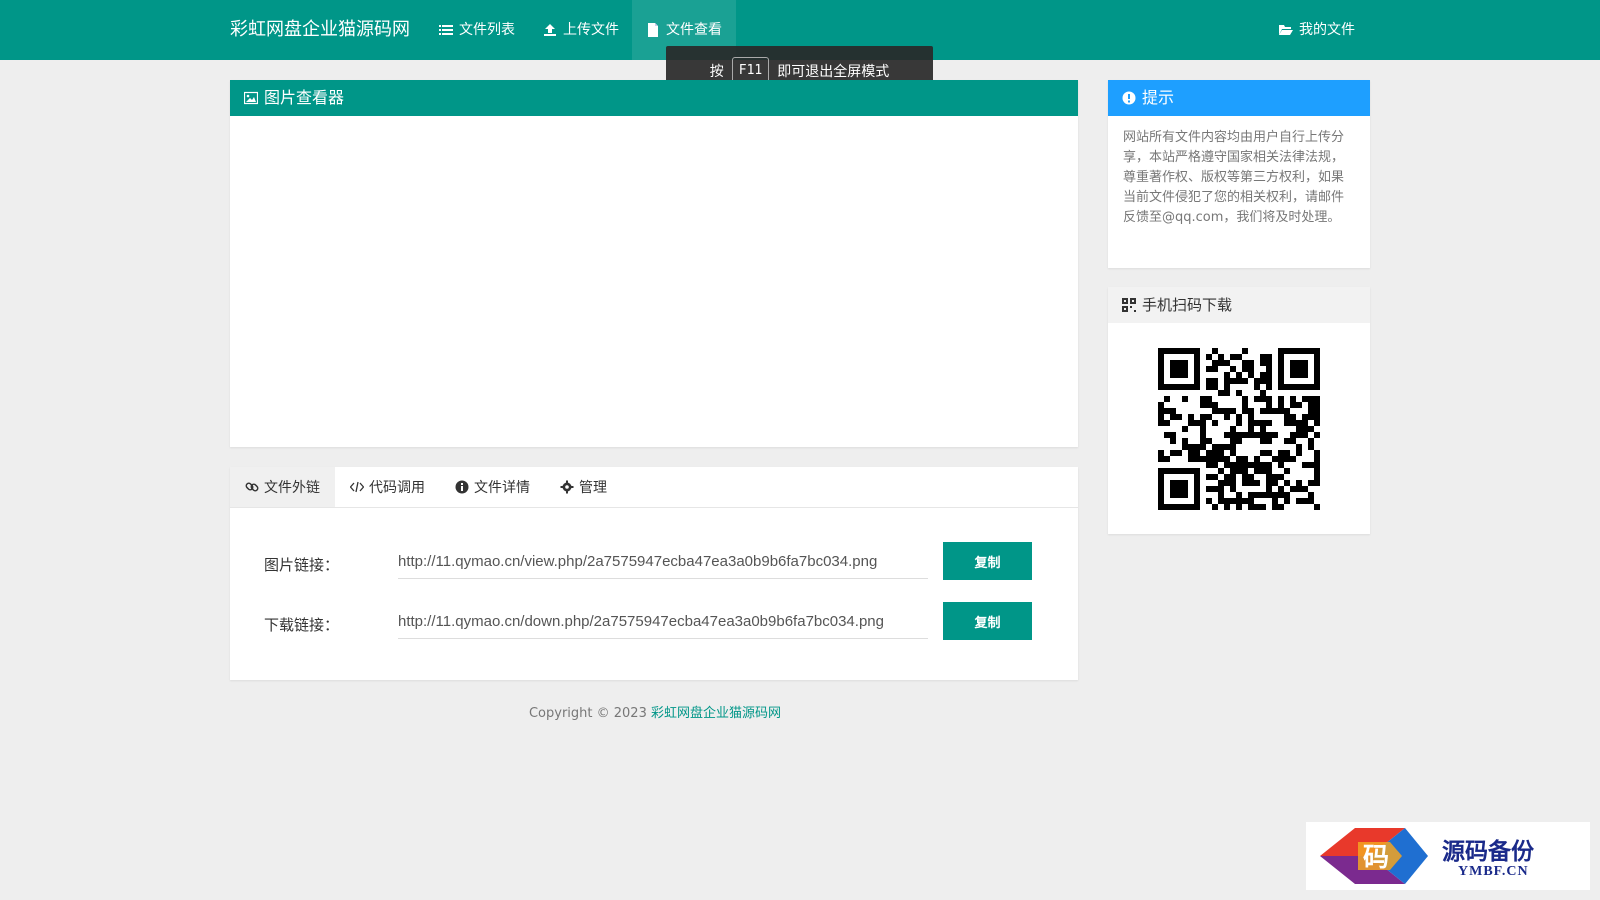 The image size is (1600, 900). Describe the element at coordinates (550, 30) in the screenshot. I see `upload-icon` at that location.